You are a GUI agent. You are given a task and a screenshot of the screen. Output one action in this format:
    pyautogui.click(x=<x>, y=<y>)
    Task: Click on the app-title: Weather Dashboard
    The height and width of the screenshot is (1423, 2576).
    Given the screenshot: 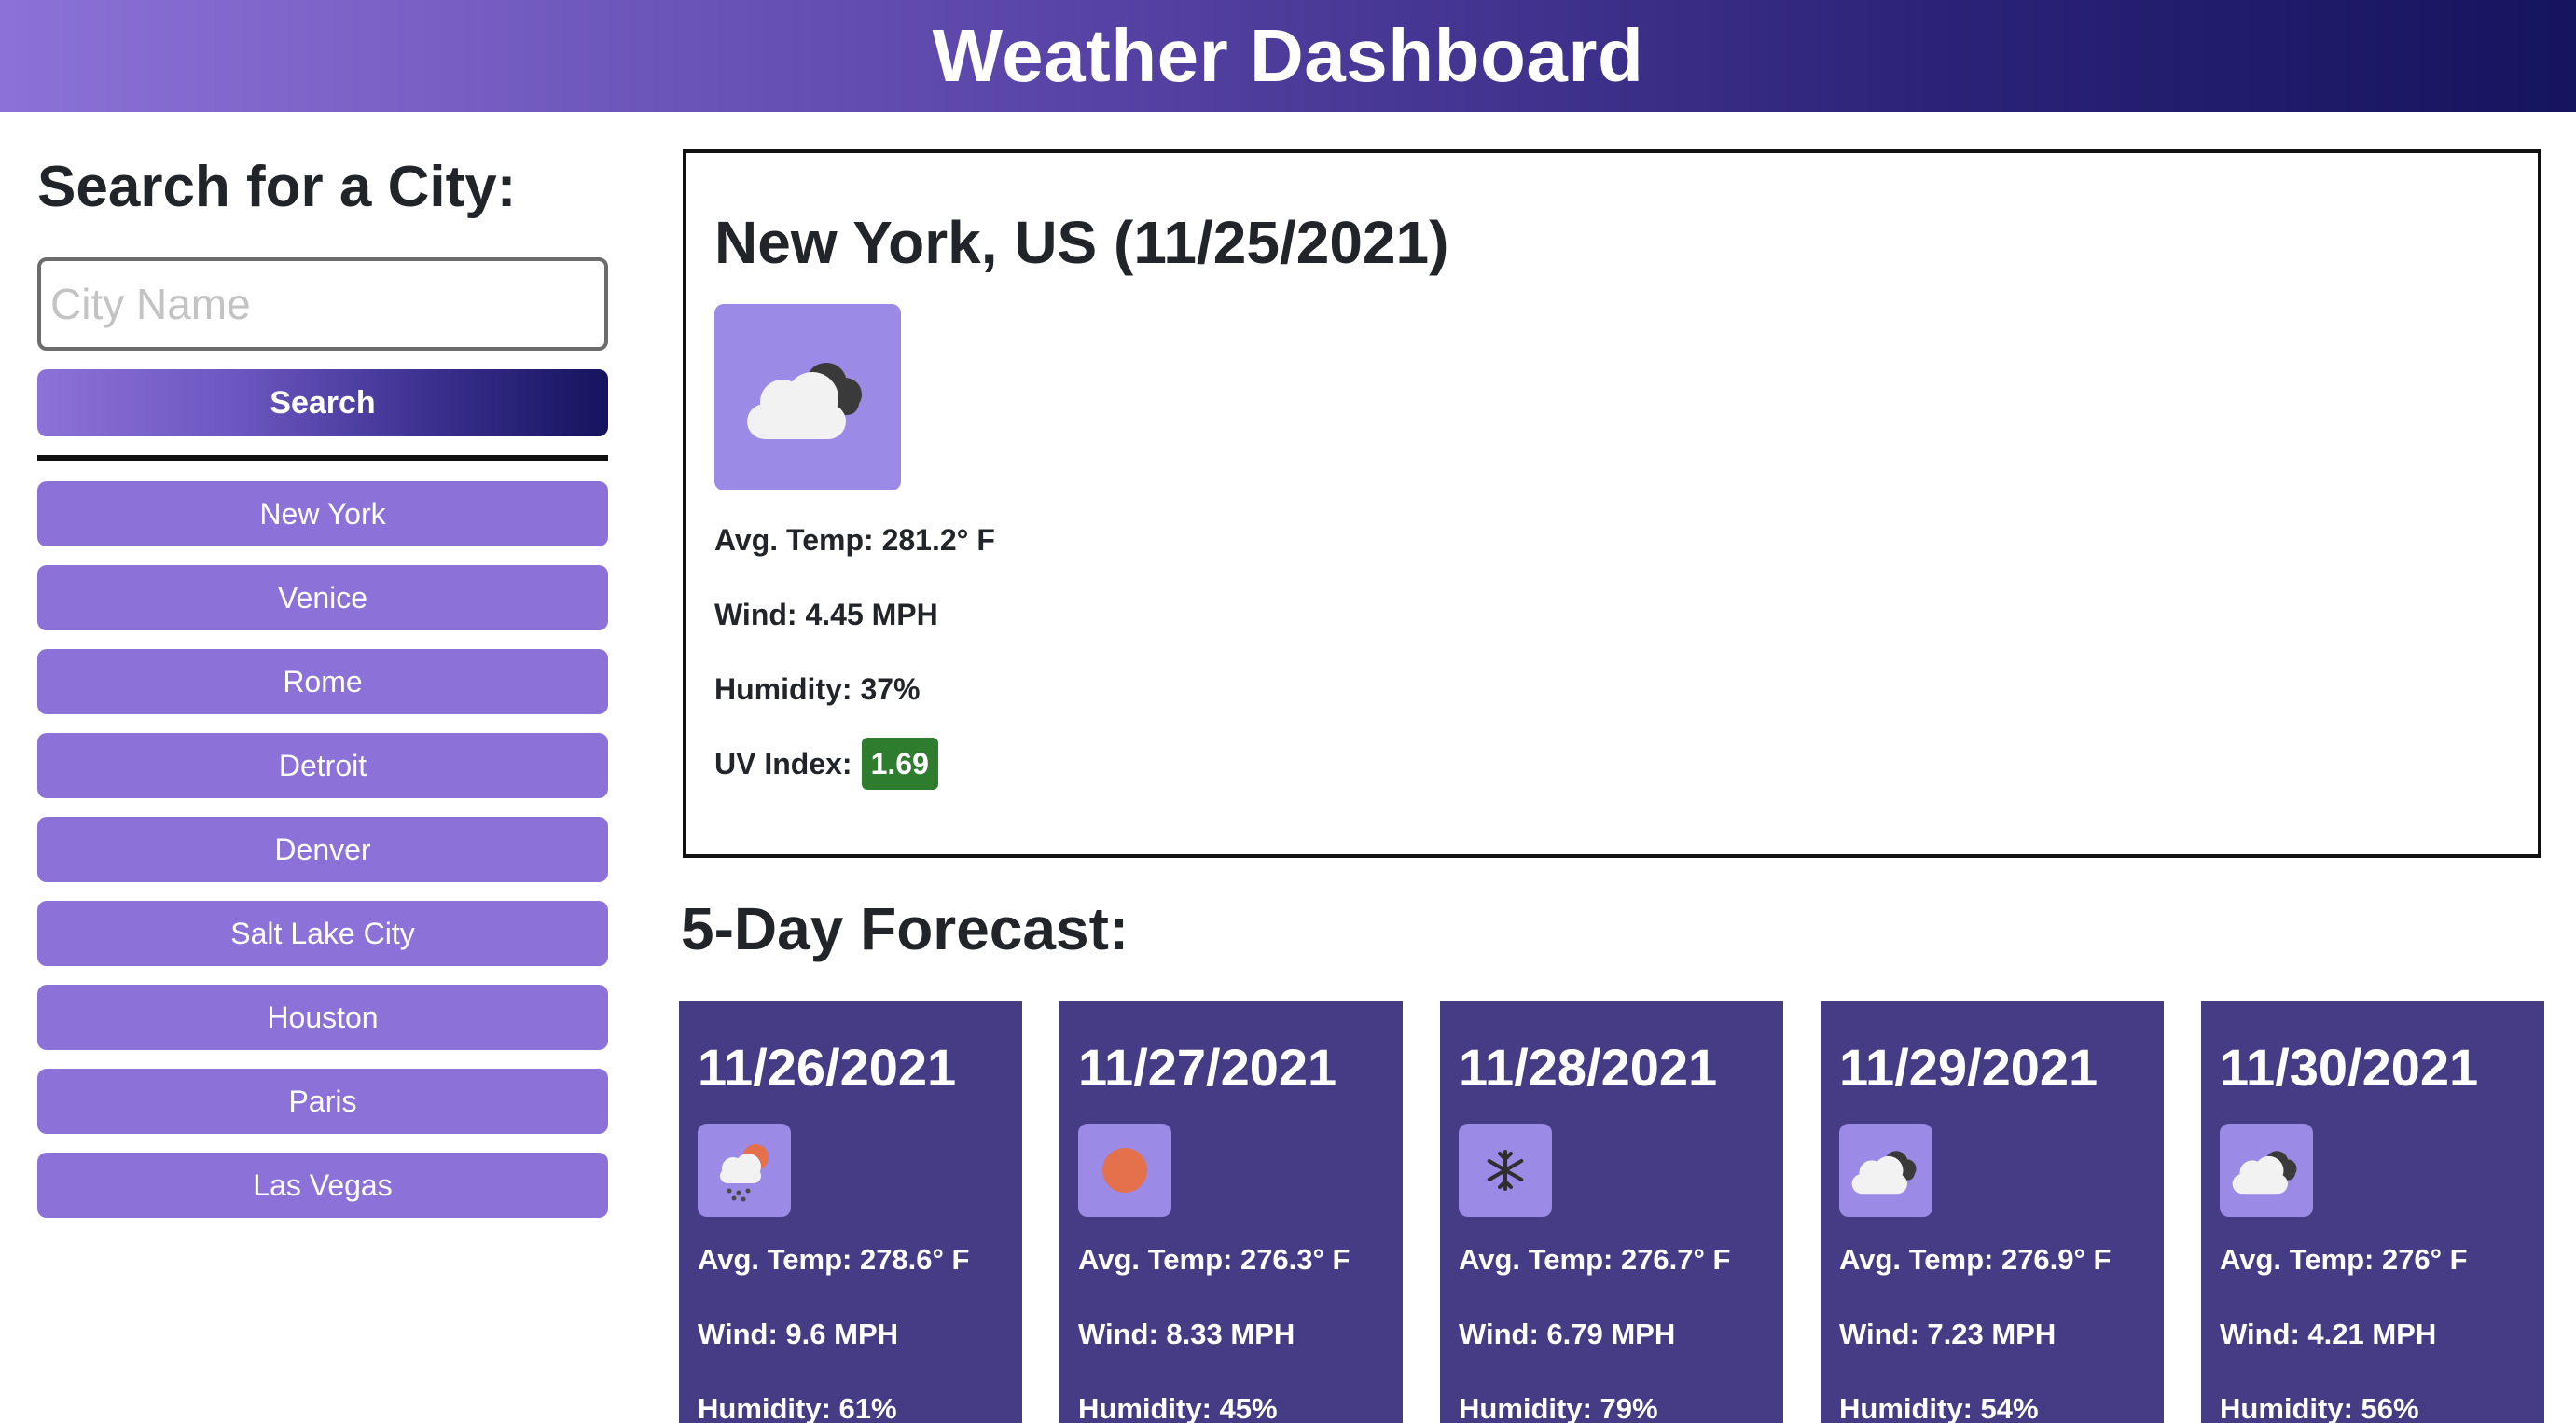 What is the action you would take?
    pyautogui.click(x=1288, y=56)
    